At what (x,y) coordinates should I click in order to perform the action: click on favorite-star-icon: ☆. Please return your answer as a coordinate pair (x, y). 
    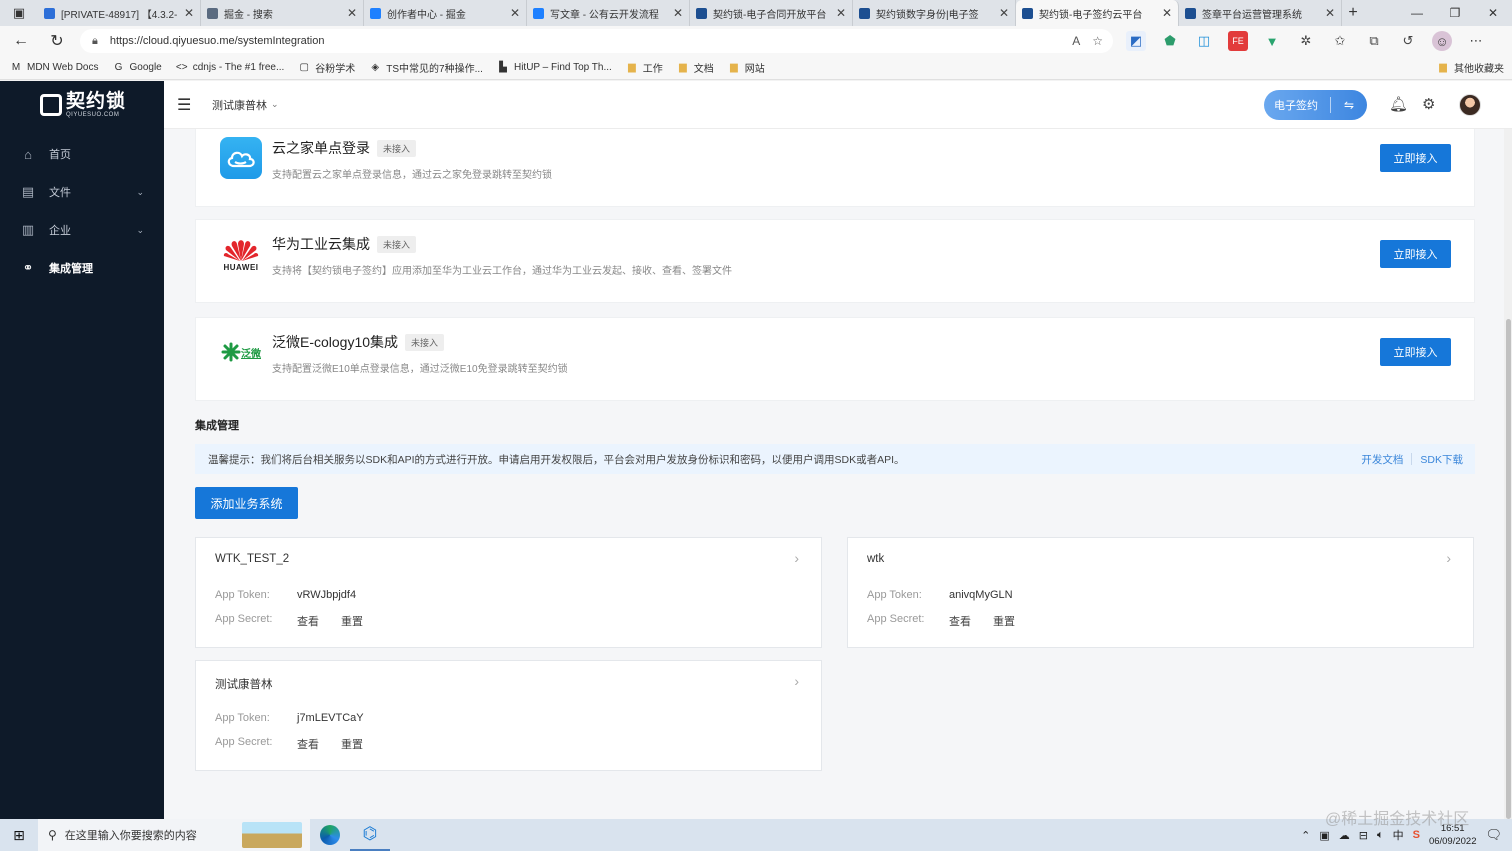
    Looking at the image, I should click on (1097, 41).